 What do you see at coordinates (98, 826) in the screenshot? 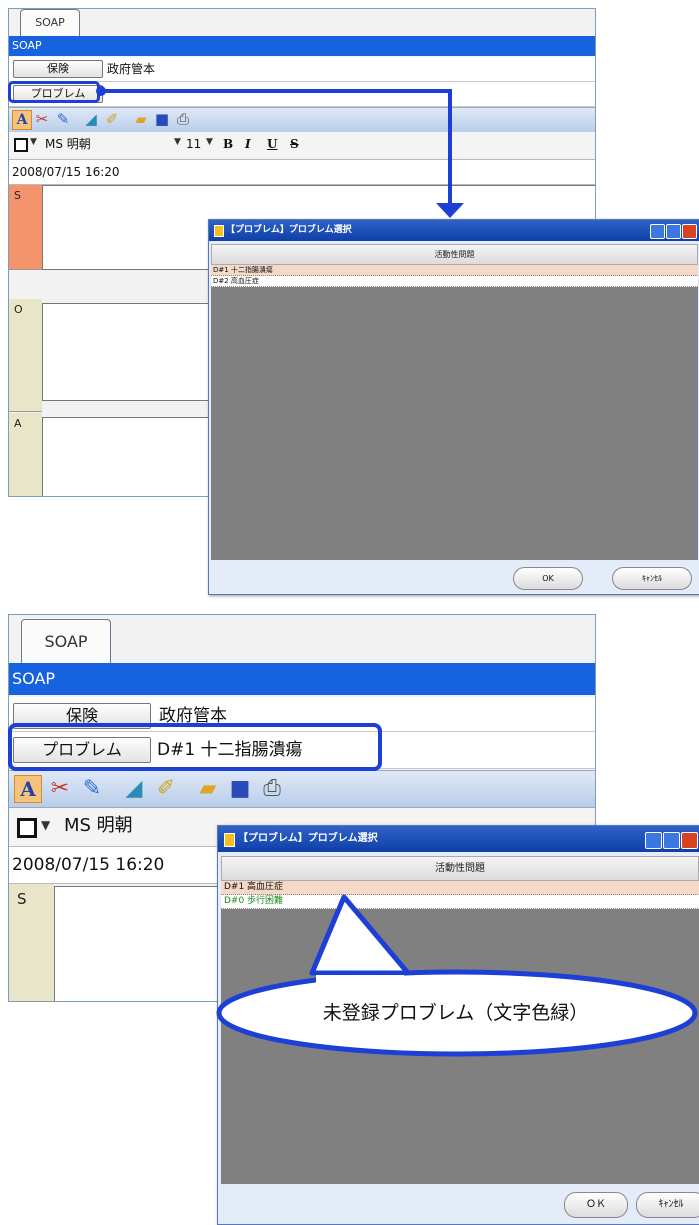
I see `font-name: MS 明朝` at bounding box center [98, 826].